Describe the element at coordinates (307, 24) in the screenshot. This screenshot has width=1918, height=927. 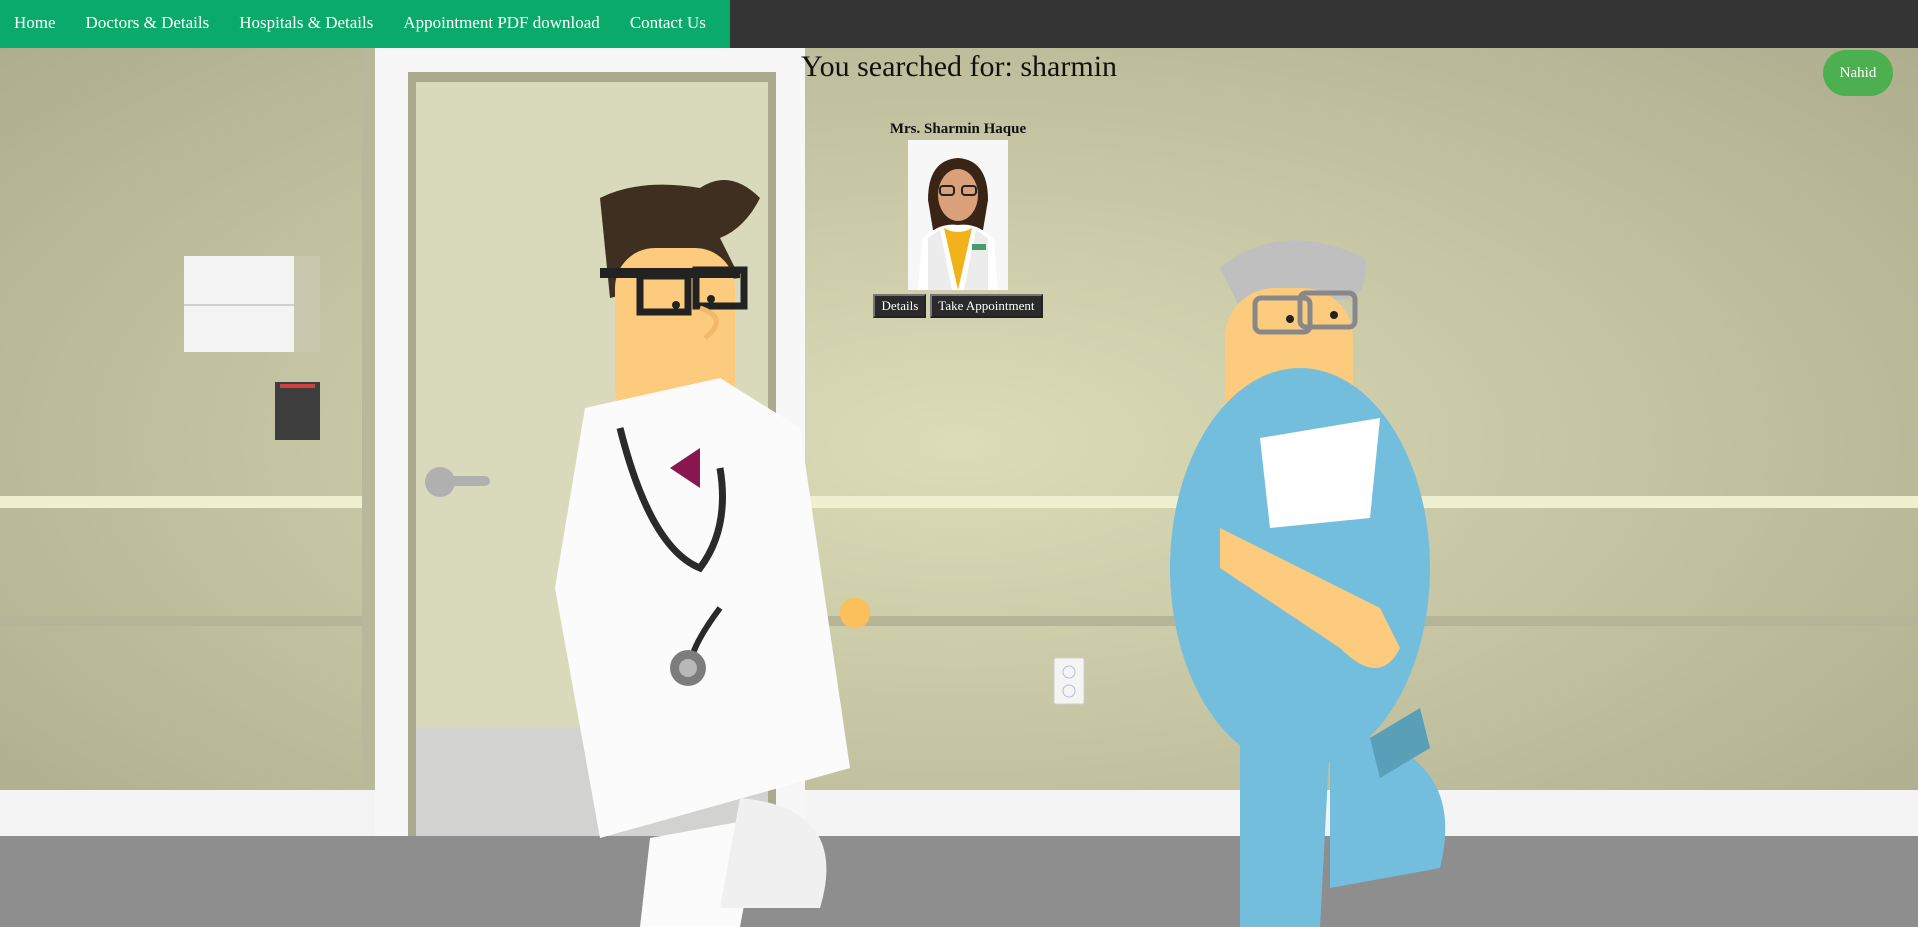
I see `nav-link-hospitals: Hospitals & Details` at that location.